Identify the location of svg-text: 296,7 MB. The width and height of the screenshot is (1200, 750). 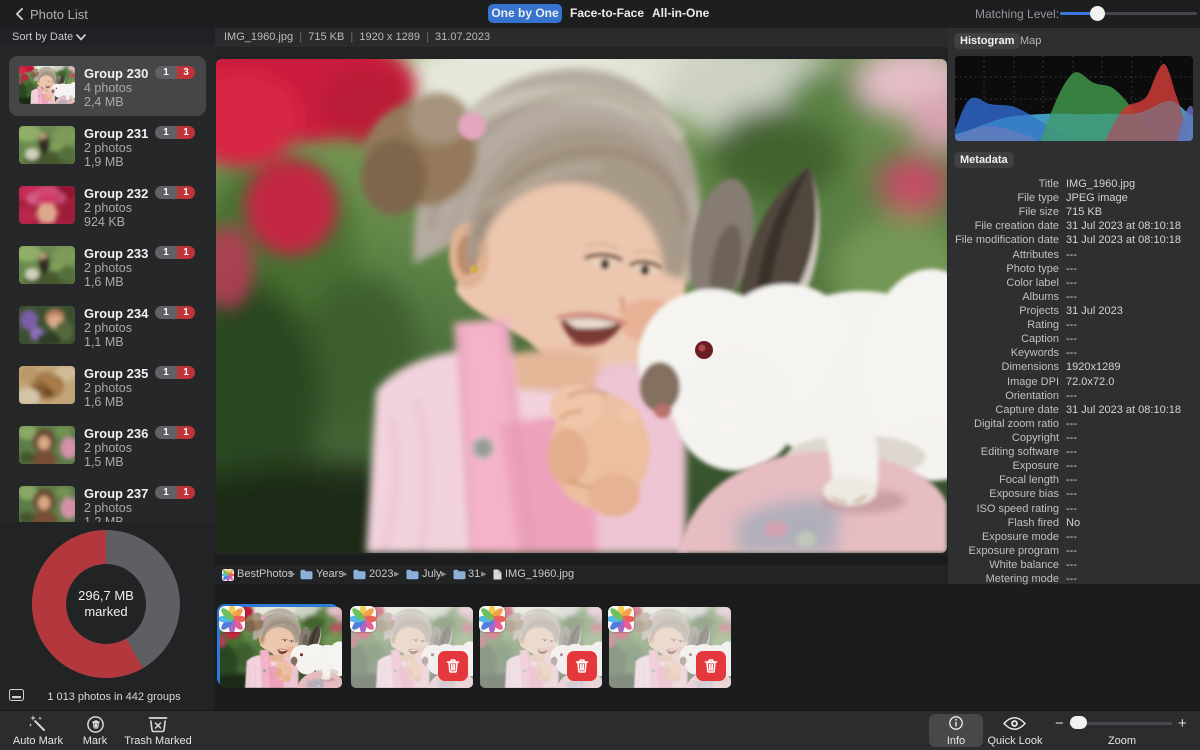
(106, 595).